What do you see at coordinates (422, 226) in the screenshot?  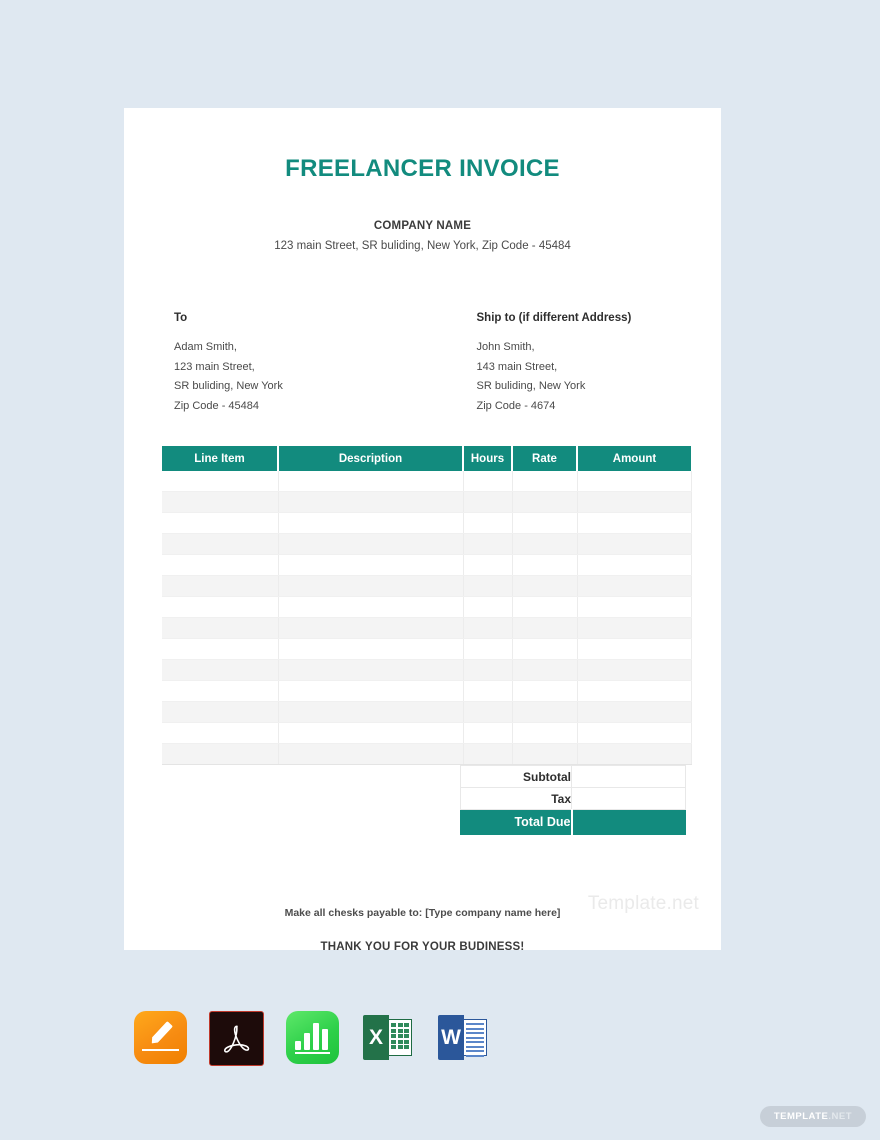 I see `company-name: COMPANY NAME` at bounding box center [422, 226].